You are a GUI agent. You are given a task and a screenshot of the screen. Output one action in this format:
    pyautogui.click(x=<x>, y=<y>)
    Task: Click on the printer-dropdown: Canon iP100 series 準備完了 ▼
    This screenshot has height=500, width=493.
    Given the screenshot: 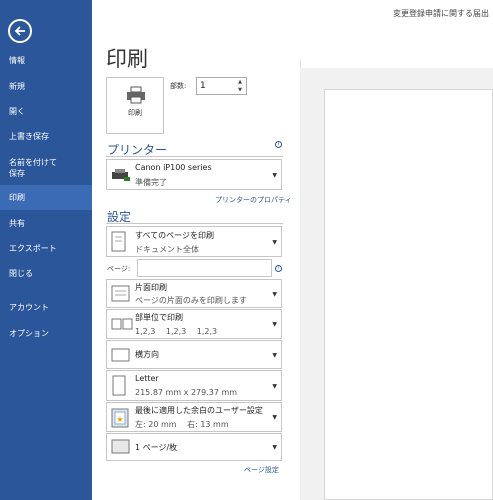 What is the action you would take?
    pyautogui.click(x=194, y=174)
    